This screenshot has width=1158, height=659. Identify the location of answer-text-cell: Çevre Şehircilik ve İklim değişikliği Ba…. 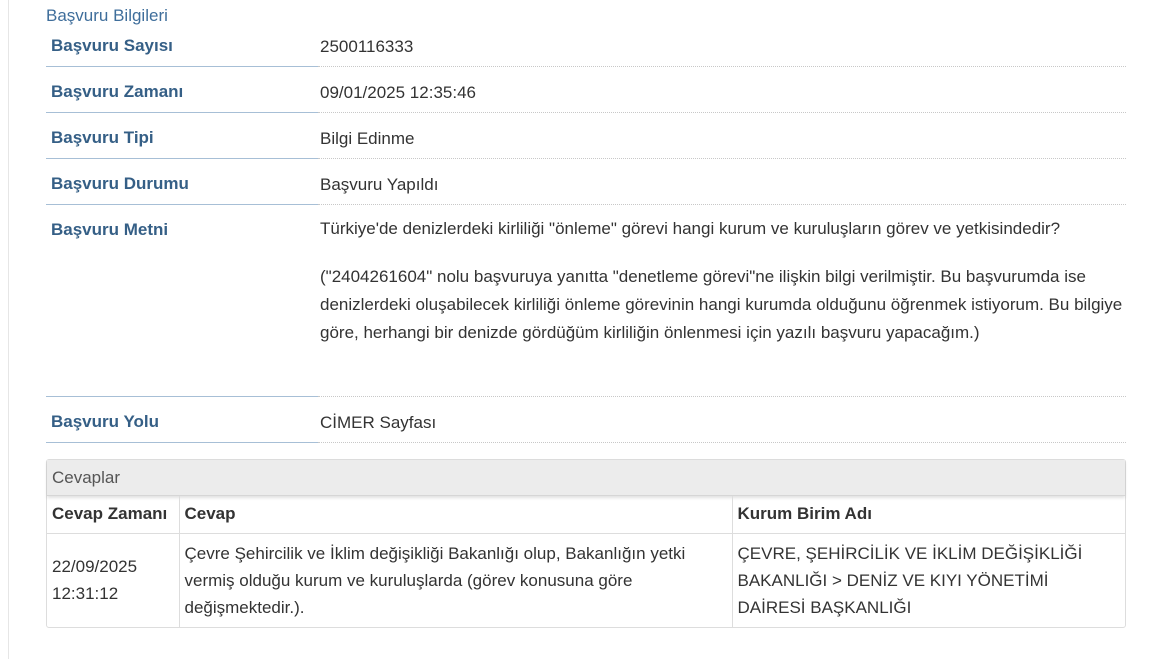
(456, 580).